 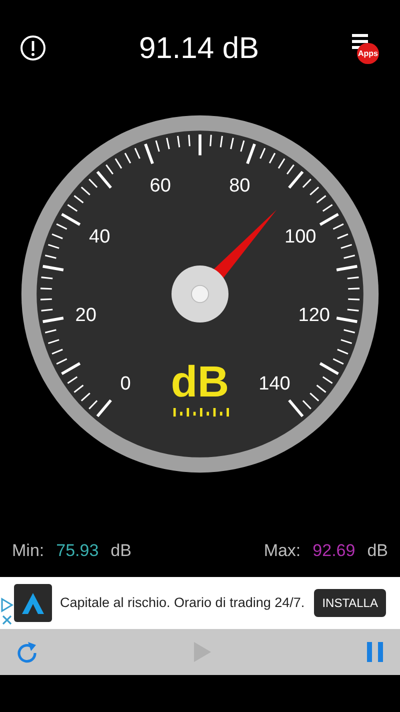 I want to click on max-value: 92.69, so click(x=334, y=551).